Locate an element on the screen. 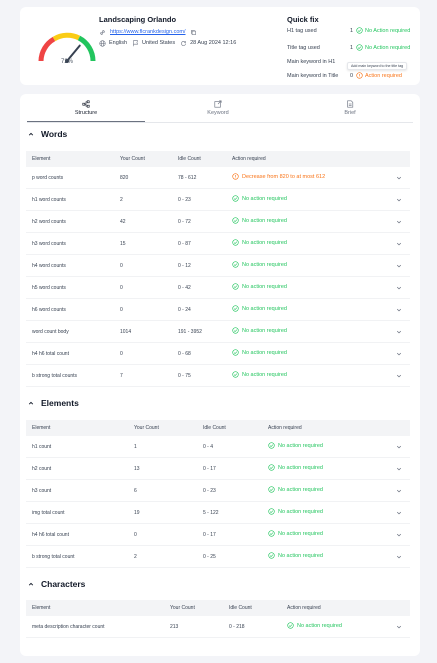 The width and height of the screenshot is (437, 663). element-name: h2 count is located at coordinates (42, 469).